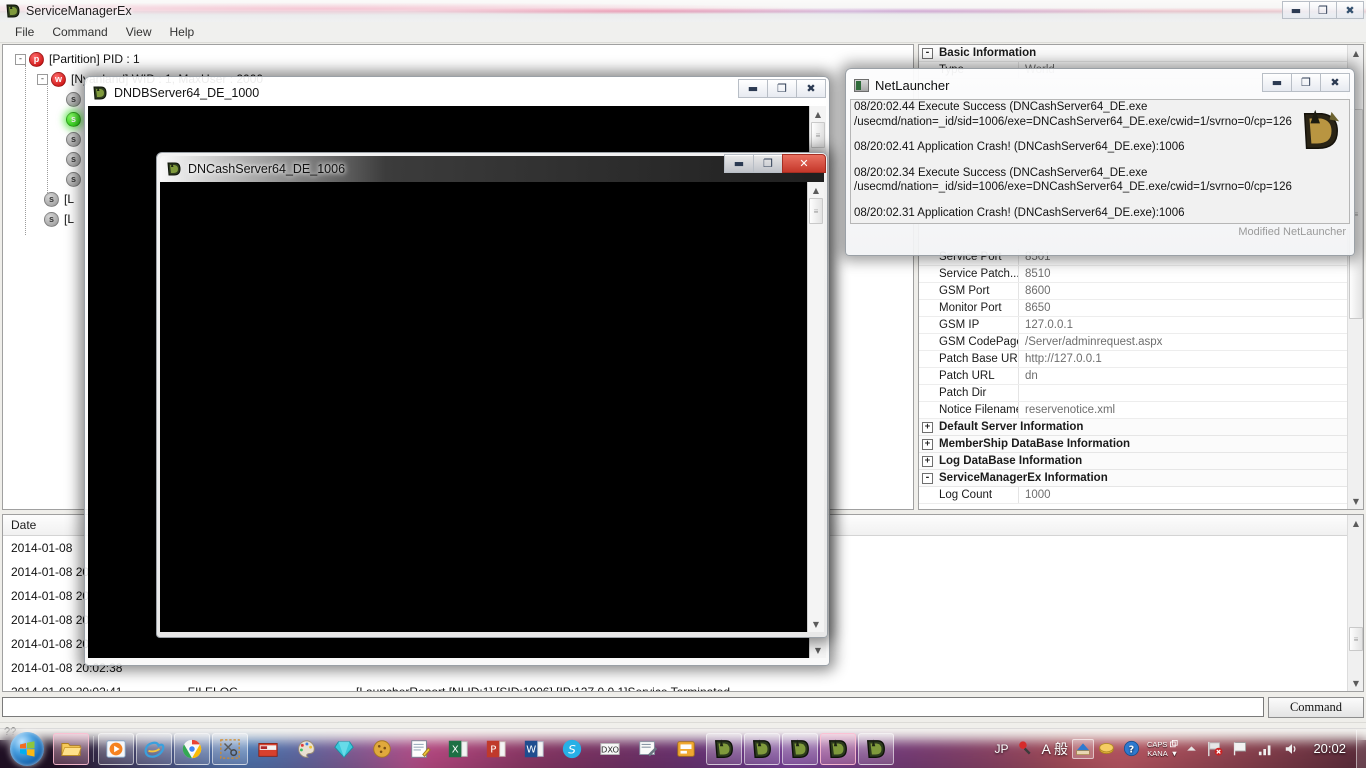  What do you see at coordinates (1183, 359) in the screenshot?
I see `prop-value: http://127.0.0.1` at bounding box center [1183, 359].